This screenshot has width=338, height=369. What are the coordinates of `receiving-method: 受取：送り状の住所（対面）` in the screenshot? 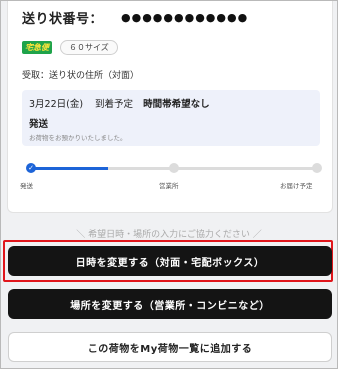 It's located at (81, 76).